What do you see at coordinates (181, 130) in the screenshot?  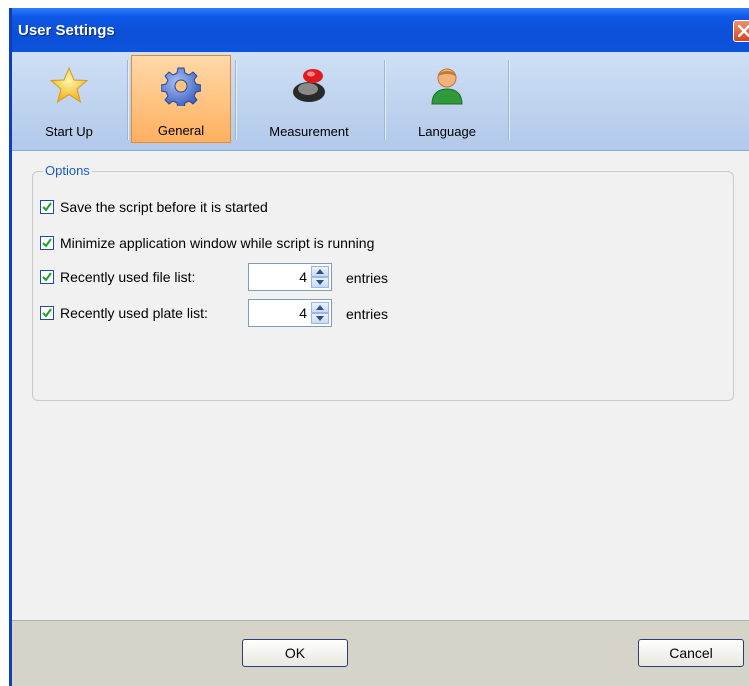 I see `tab-general-label: General` at bounding box center [181, 130].